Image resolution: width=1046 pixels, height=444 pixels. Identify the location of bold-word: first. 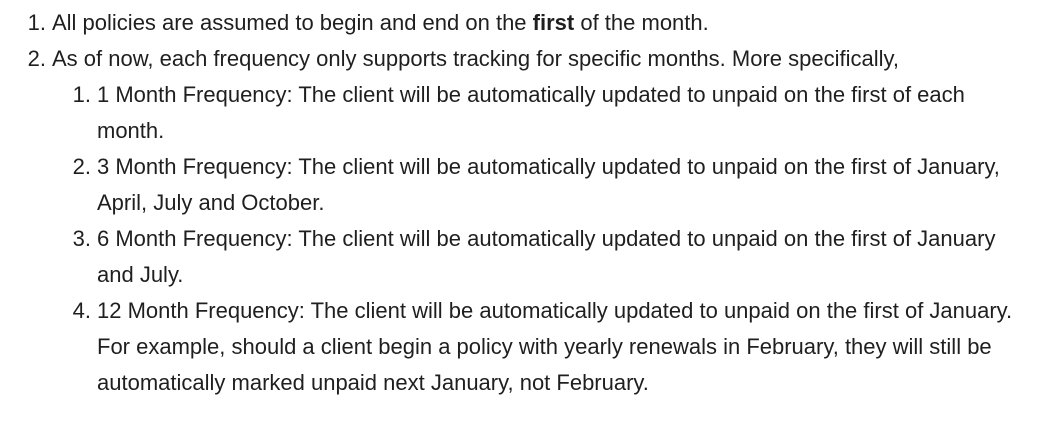
(553, 22).